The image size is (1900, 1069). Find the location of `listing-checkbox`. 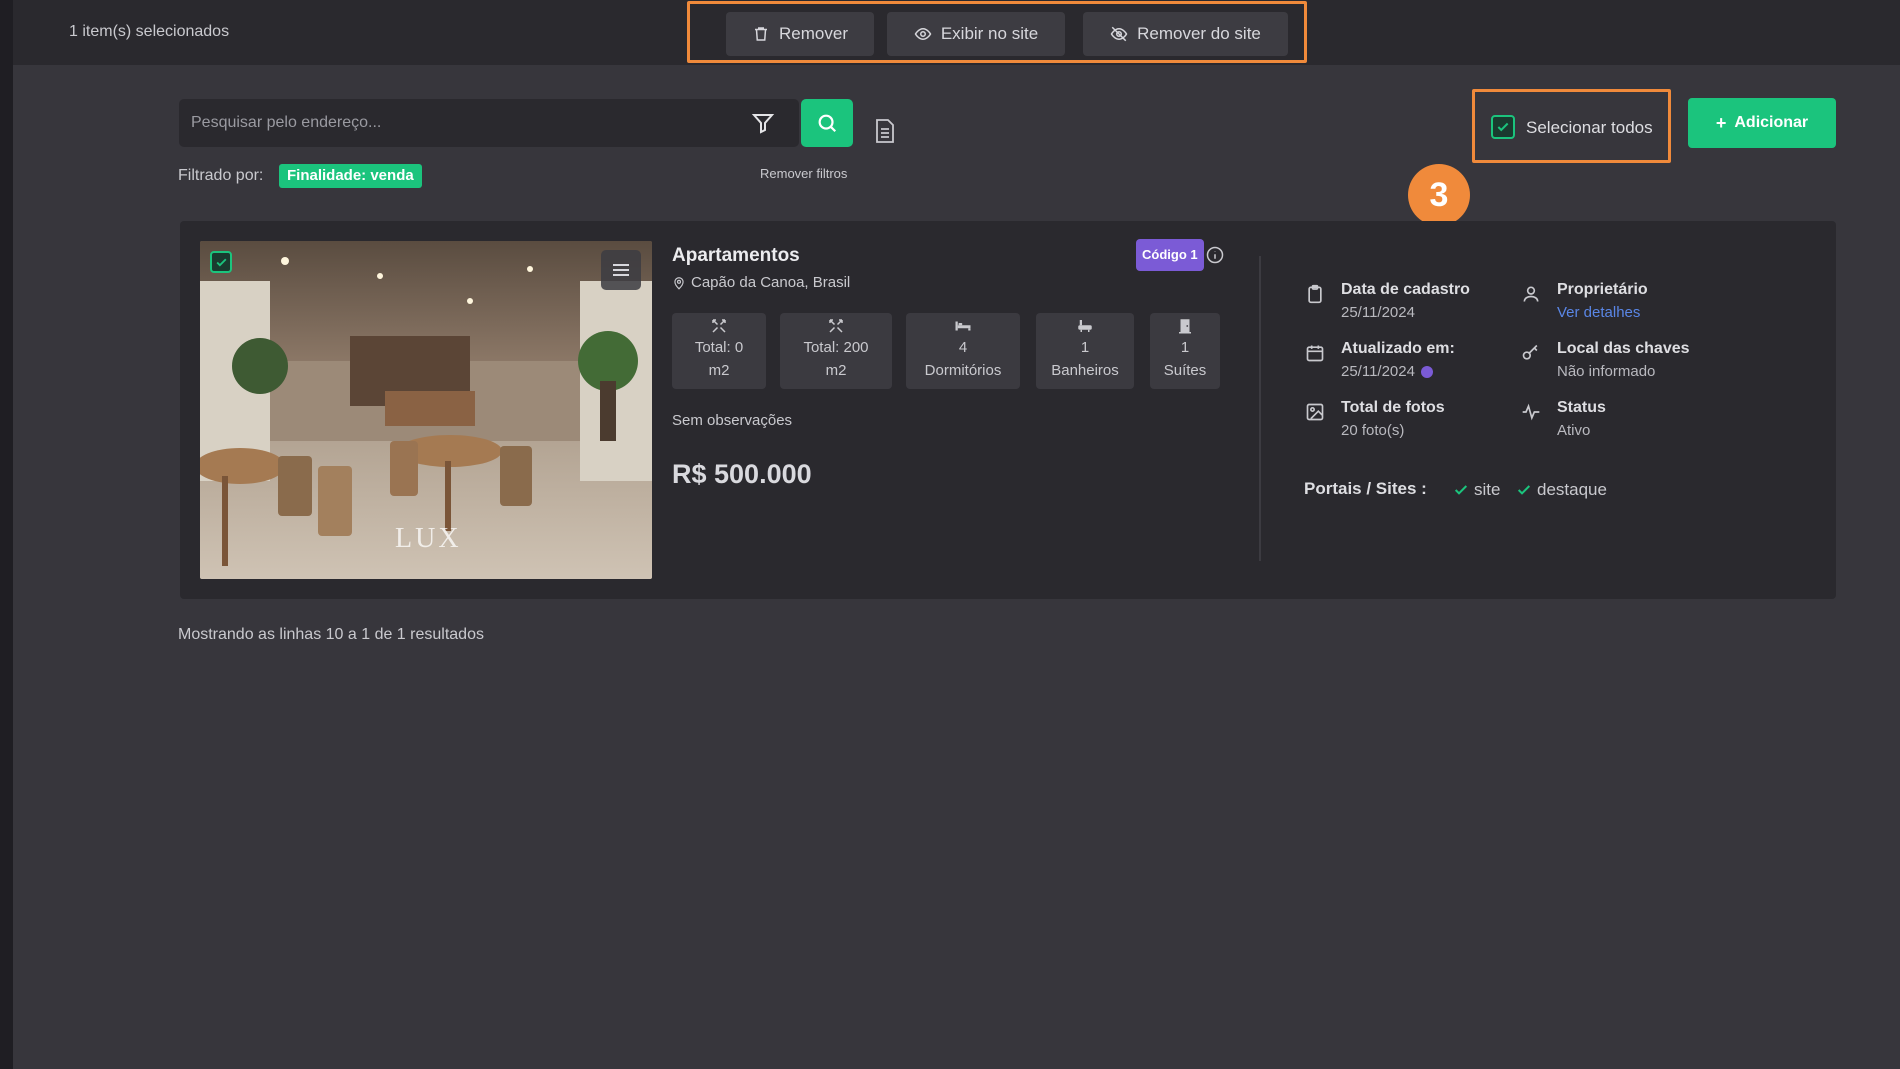

listing-checkbox is located at coordinates (221, 262).